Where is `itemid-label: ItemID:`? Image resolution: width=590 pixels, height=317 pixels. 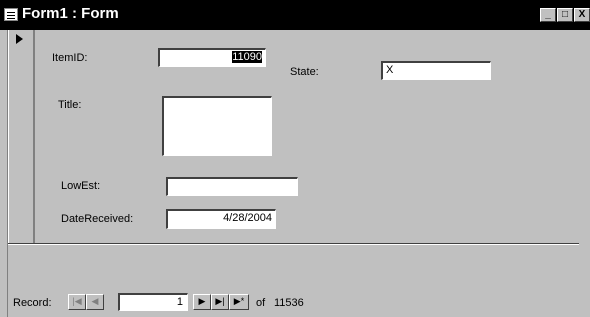
itemid-label: ItemID: is located at coordinates (70, 58).